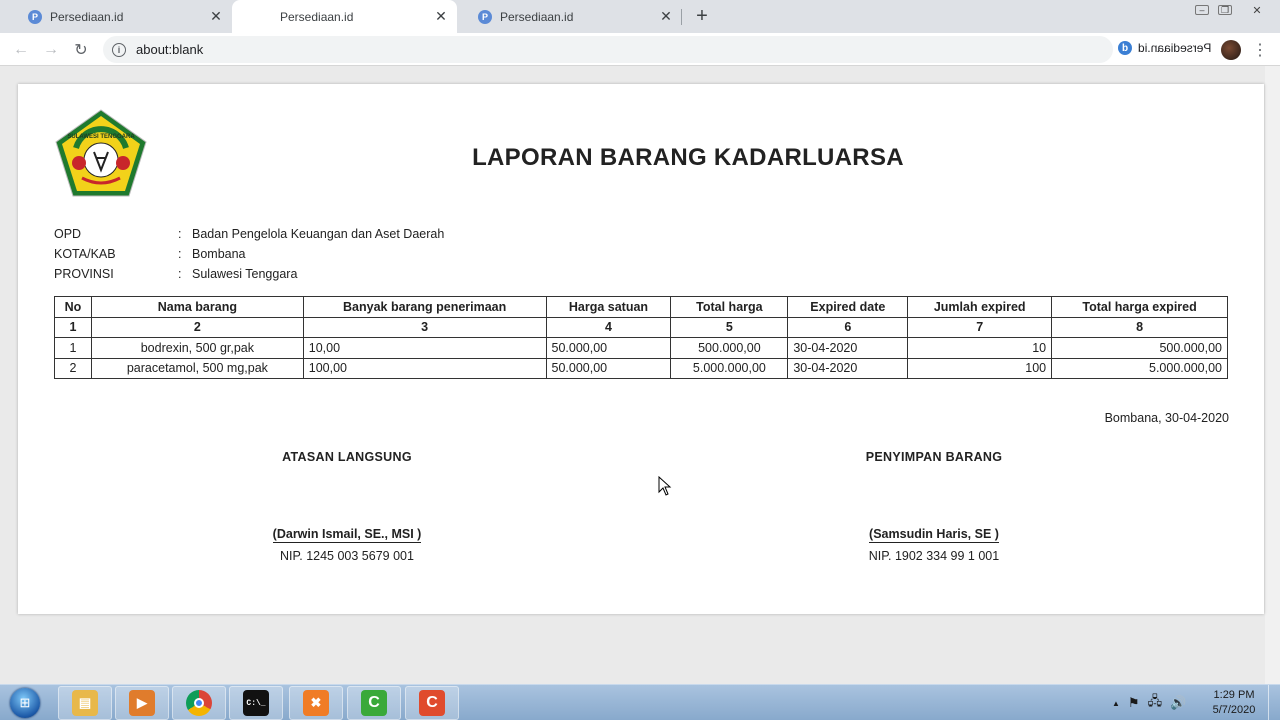  What do you see at coordinates (1225, 10) in the screenshot?
I see `restore-icon: ❐` at bounding box center [1225, 10].